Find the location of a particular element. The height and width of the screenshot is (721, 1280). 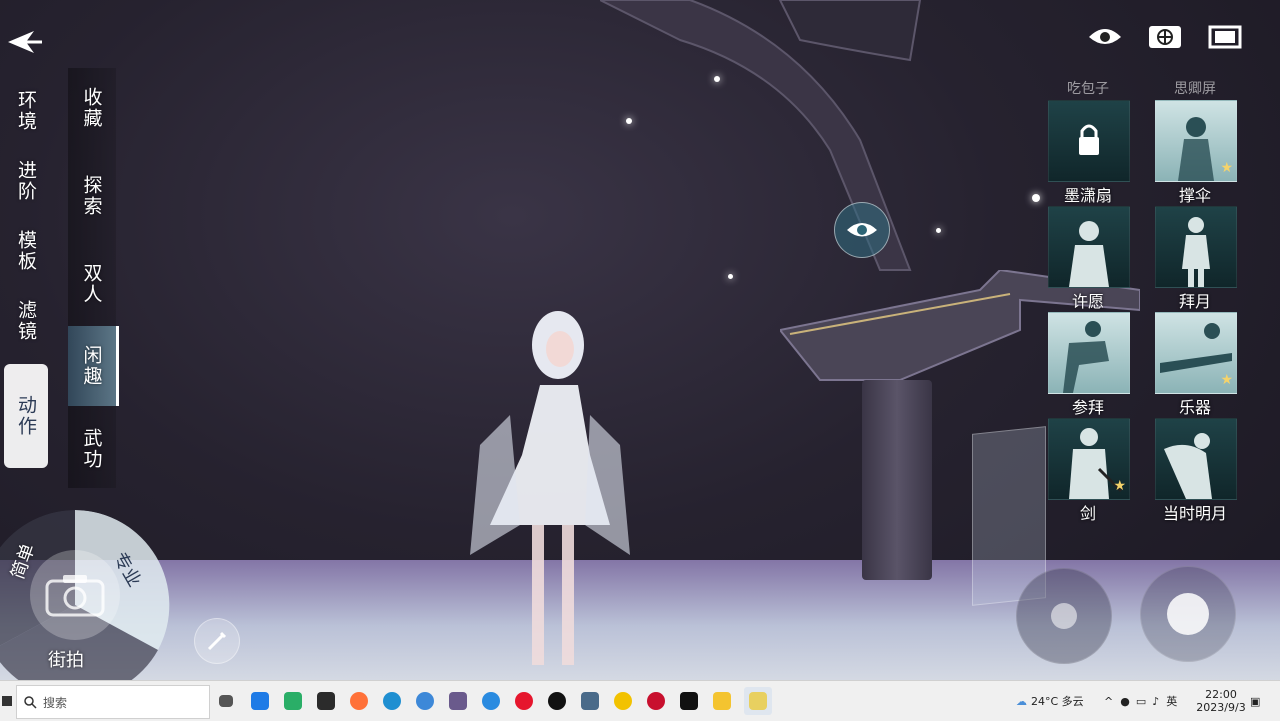

firefox-icon is located at coordinates (359, 701).